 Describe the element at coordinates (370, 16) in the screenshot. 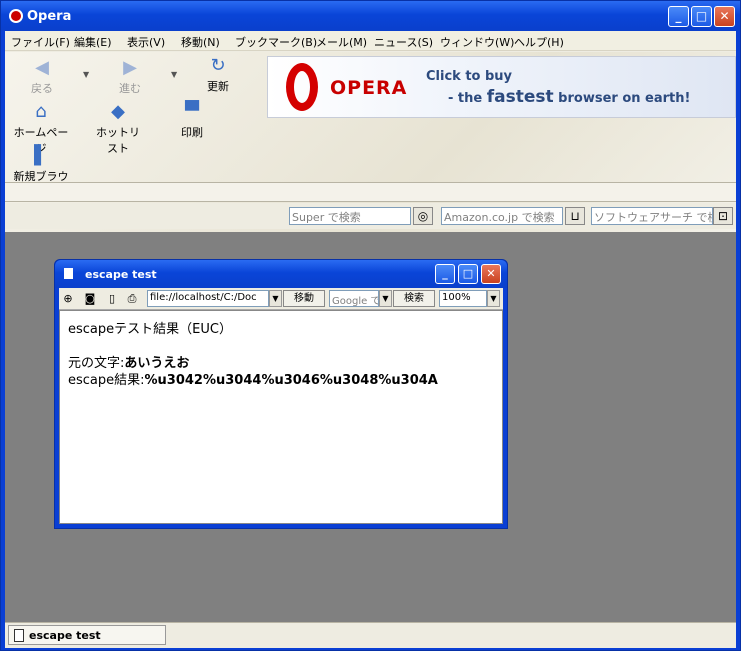

I see `title-bar: Opera _ □ ✕` at that location.